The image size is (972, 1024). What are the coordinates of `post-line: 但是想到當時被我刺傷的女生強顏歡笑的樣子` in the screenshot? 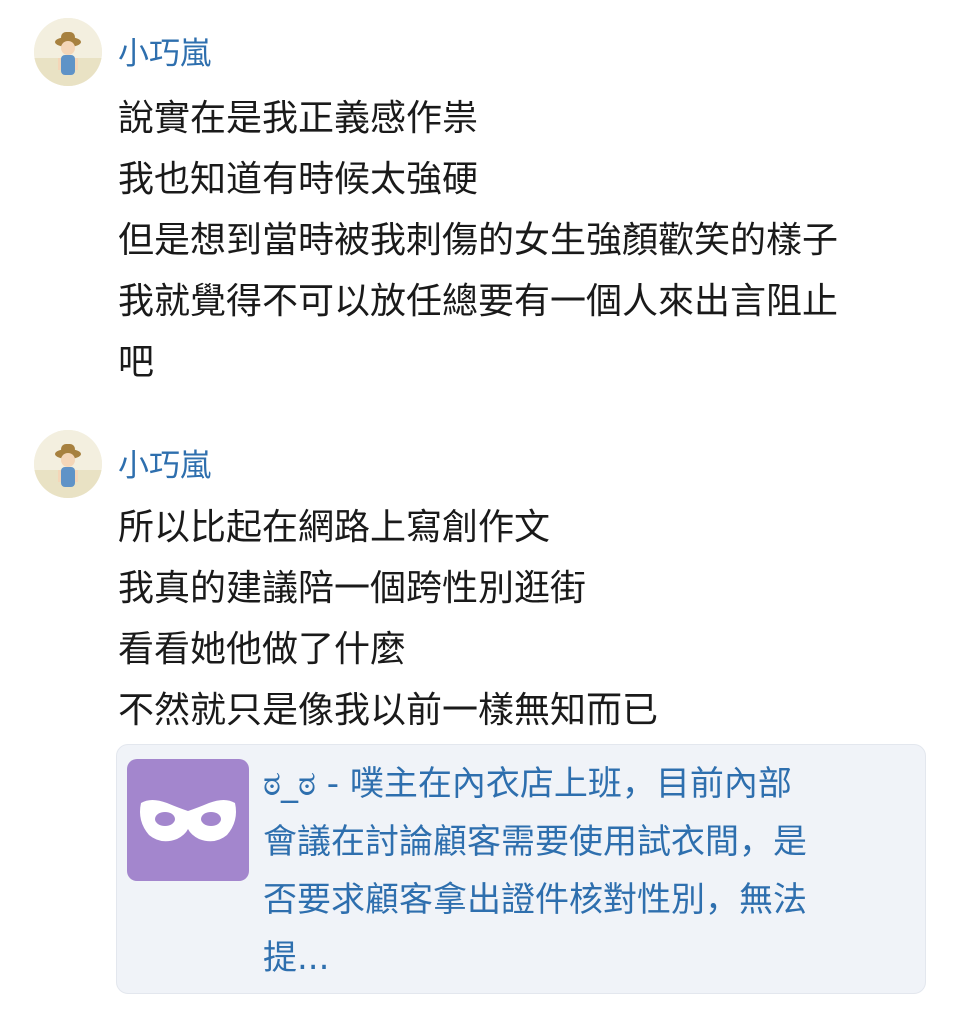 It's located at (478, 240).